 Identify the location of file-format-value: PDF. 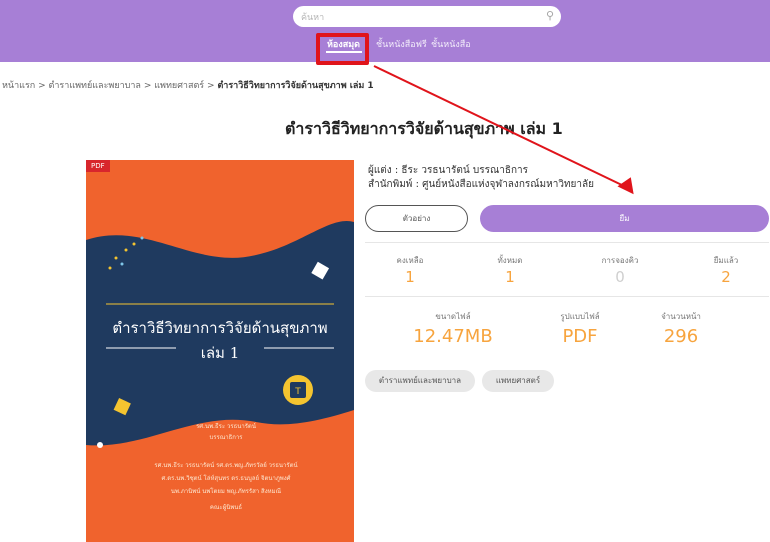
(580, 336).